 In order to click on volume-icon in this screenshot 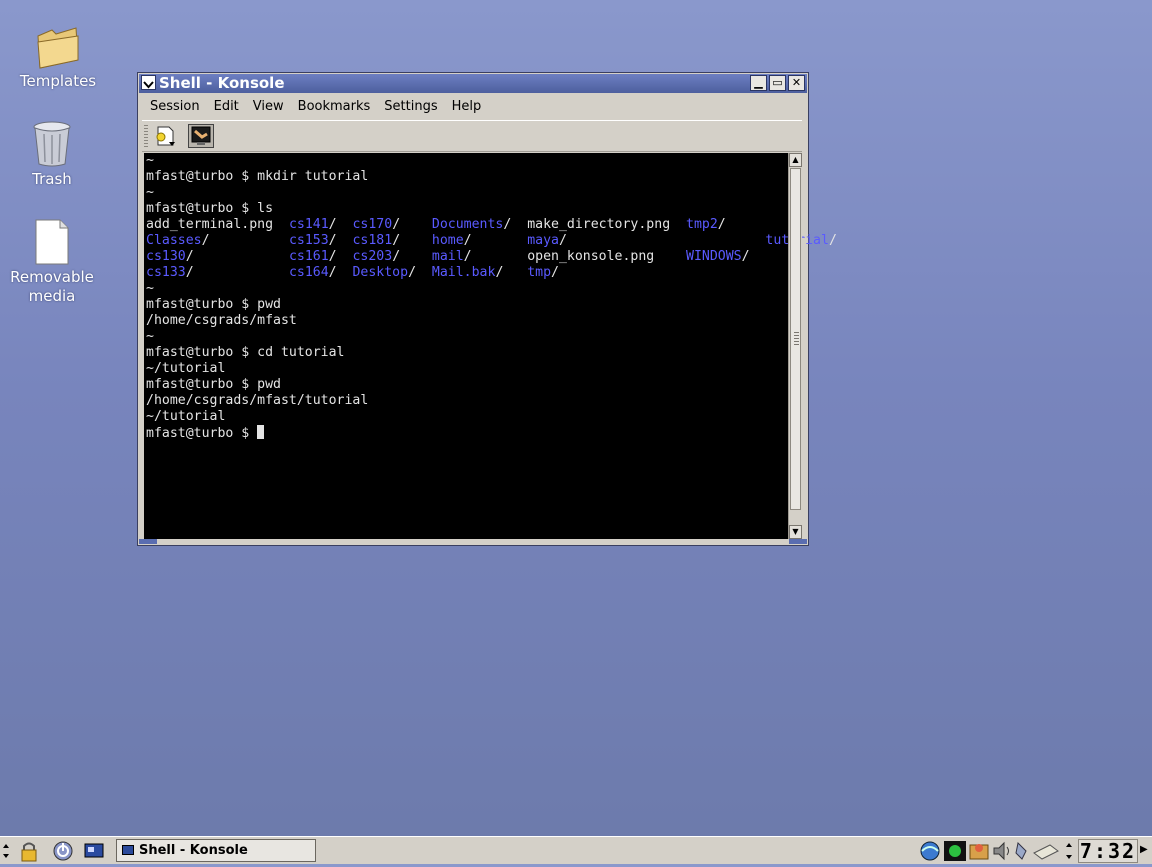, I will do `click(1001, 851)`.